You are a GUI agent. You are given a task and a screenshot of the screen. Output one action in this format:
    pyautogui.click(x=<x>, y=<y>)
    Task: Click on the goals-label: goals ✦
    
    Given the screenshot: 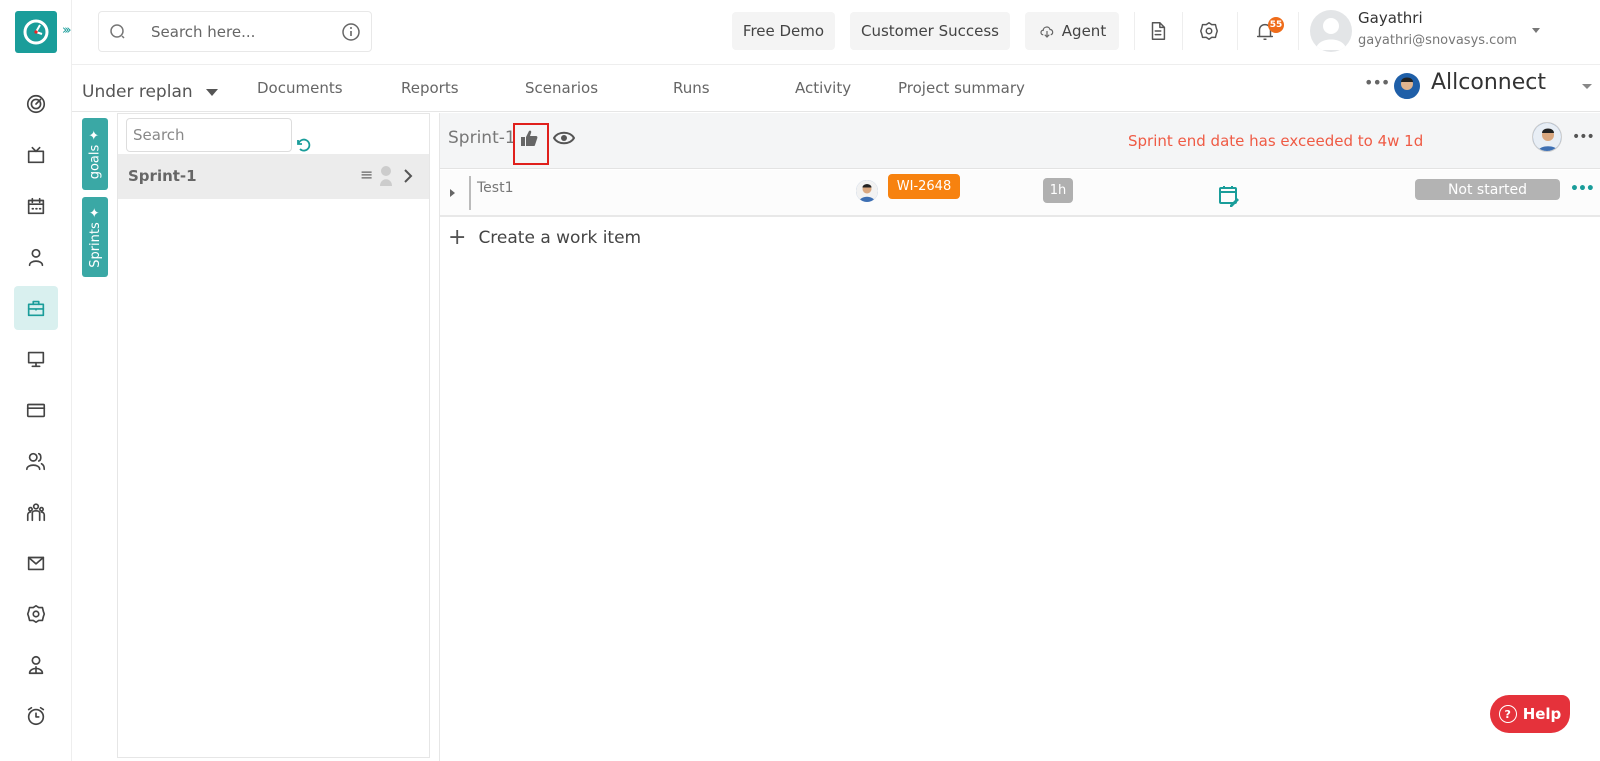 What is the action you would take?
    pyautogui.click(x=95, y=154)
    